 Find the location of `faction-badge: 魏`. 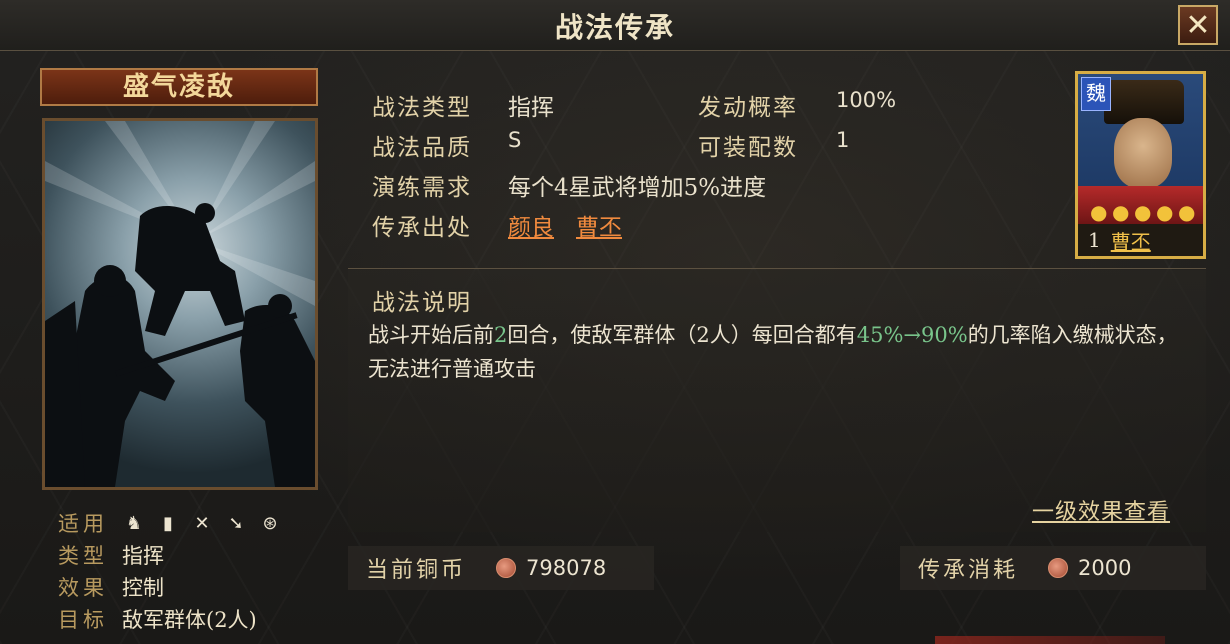

faction-badge: 魏 is located at coordinates (1096, 94).